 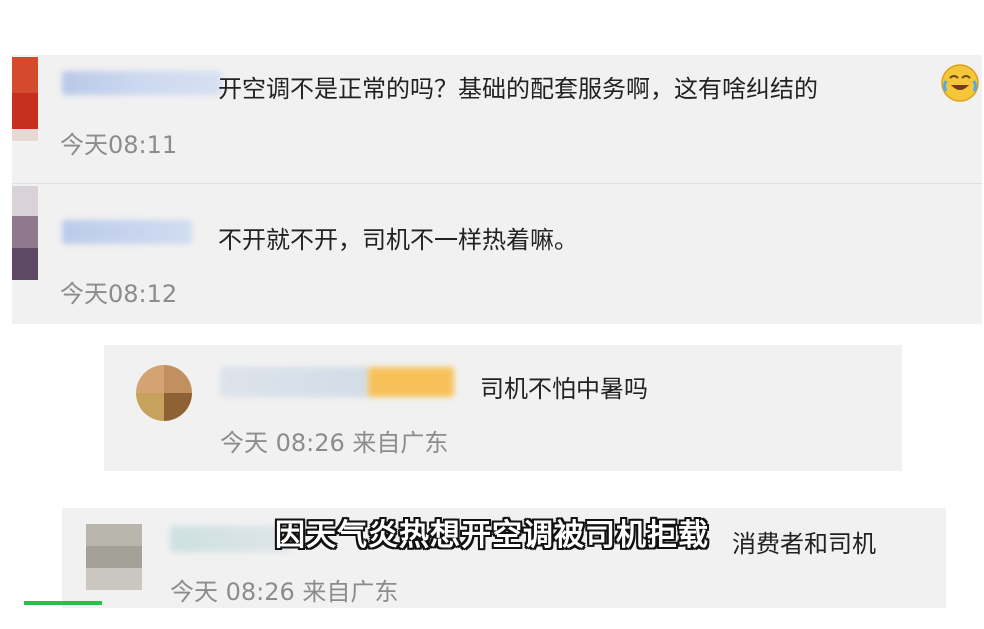 What do you see at coordinates (960, 83) in the screenshot?
I see `crying-laughing-emoji-icon` at bounding box center [960, 83].